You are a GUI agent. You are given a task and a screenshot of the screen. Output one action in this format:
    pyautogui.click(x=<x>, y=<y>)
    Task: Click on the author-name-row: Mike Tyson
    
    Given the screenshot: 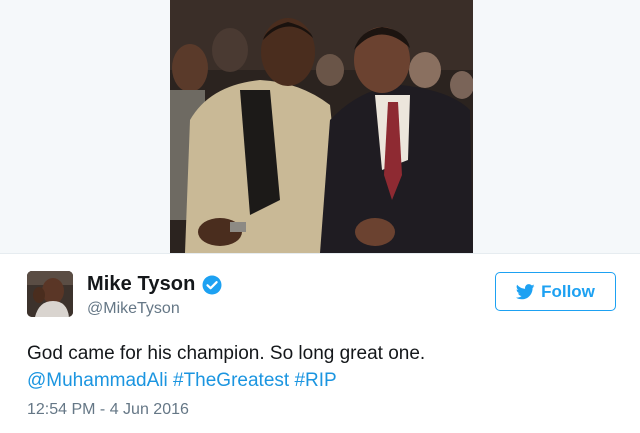 What is the action you would take?
    pyautogui.click(x=154, y=284)
    